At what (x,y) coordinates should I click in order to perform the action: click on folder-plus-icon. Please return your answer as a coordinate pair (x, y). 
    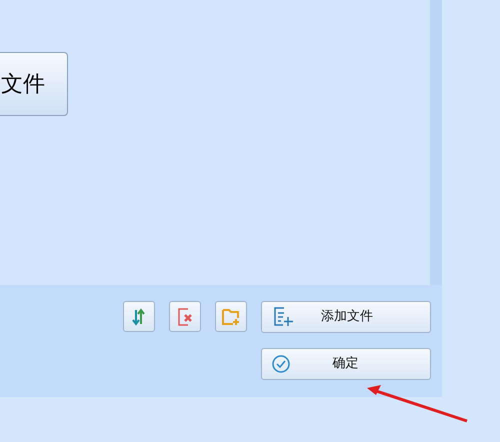
    Looking at the image, I should click on (231, 317).